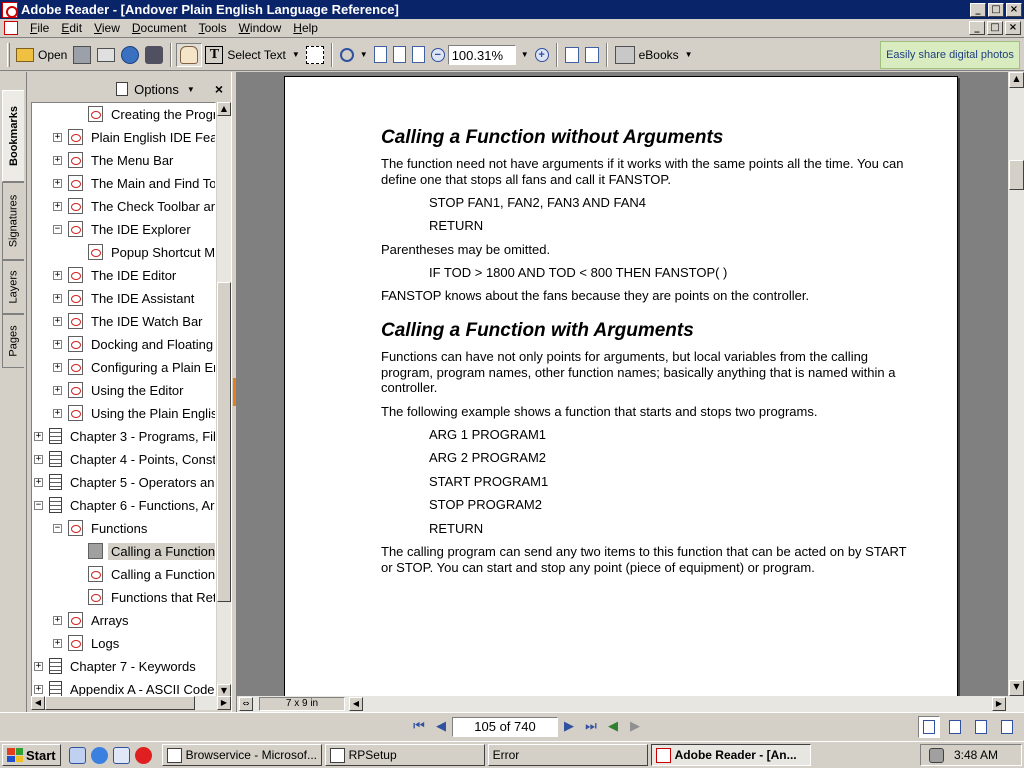  What do you see at coordinates (92, 620) in the screenshot?
I see `bookmark-item: + Arrays` at bounding box center [92, 620].